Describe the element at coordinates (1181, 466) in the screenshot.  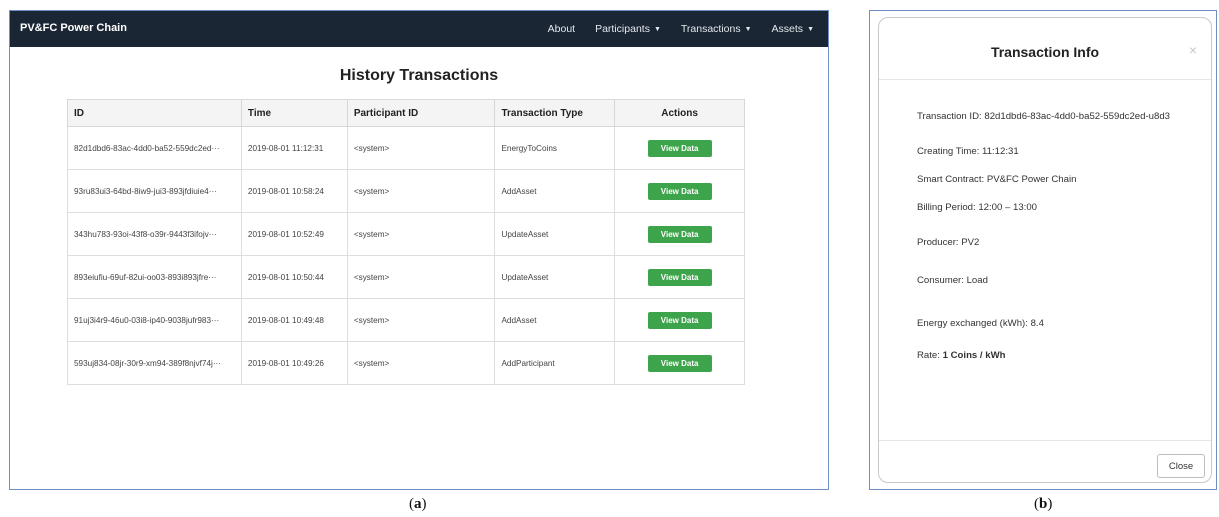
I see `close-button: Close` at that location.